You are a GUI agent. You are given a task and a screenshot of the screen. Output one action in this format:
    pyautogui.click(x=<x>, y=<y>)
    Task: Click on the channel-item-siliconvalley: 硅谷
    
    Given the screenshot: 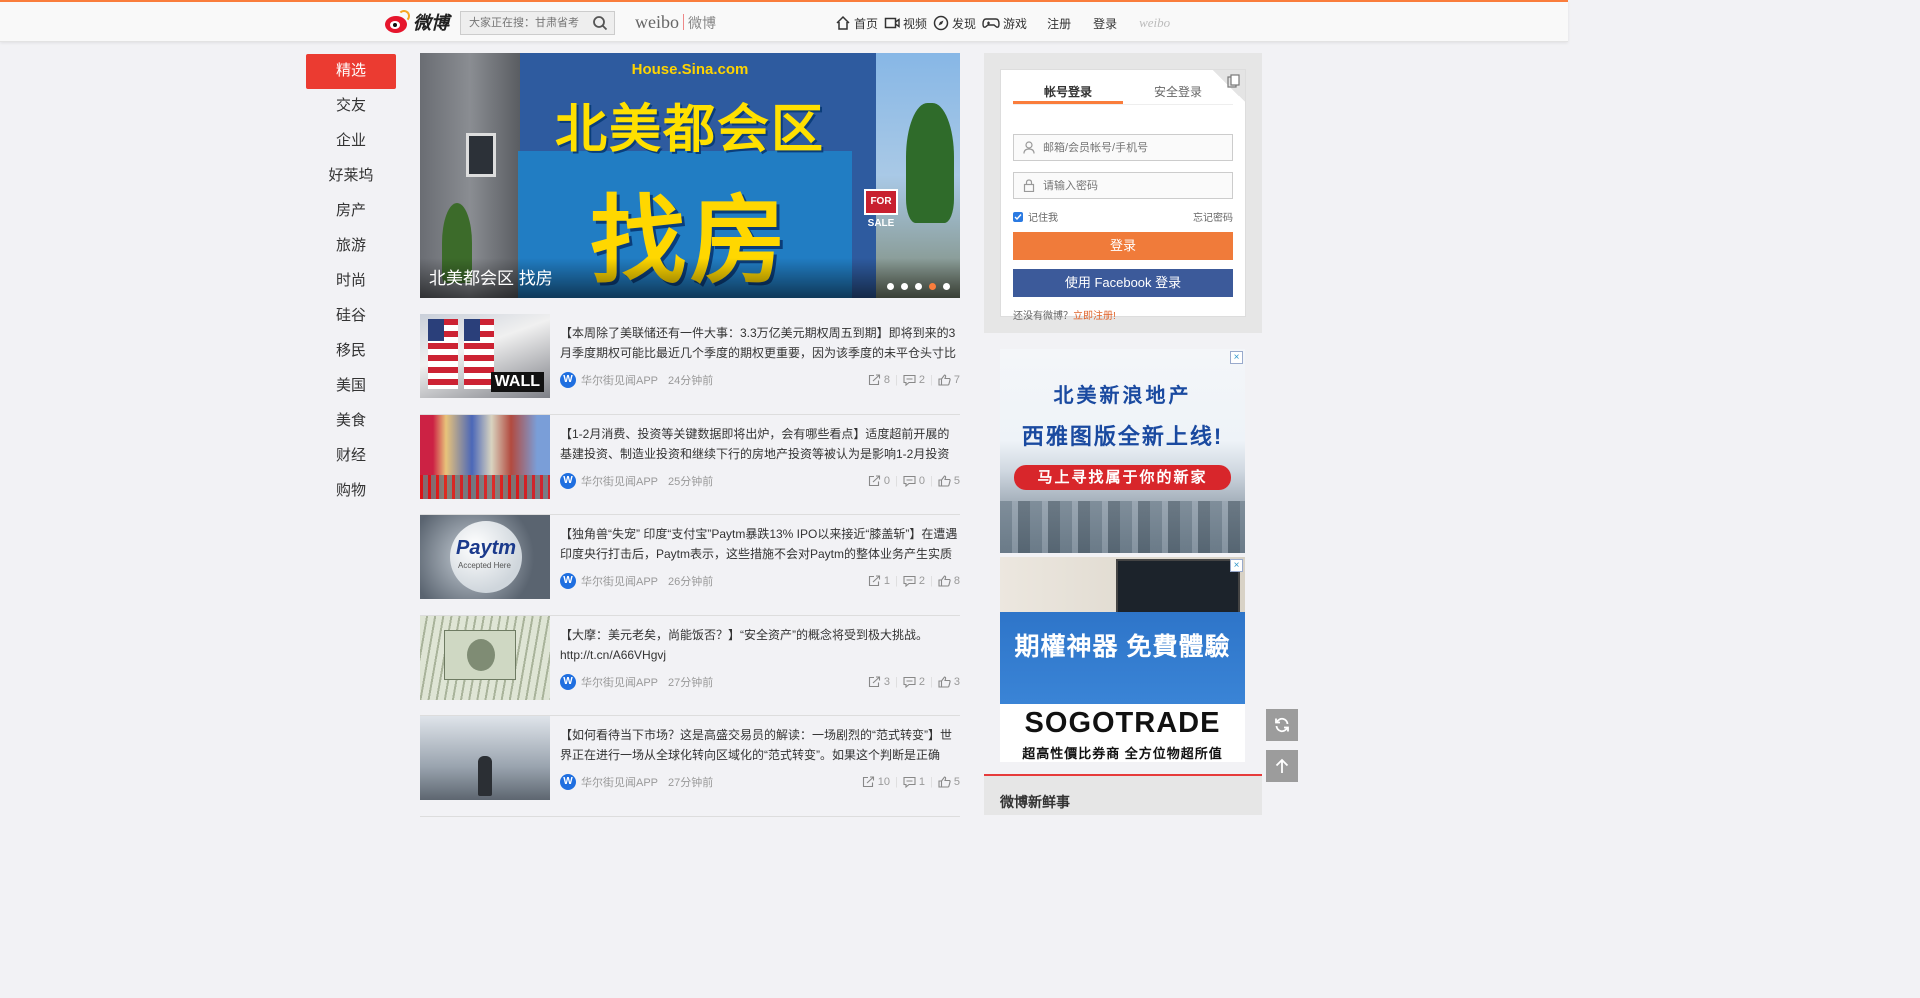 What is the action you would take?
    pyautogui.click(x=351, y=316)
    